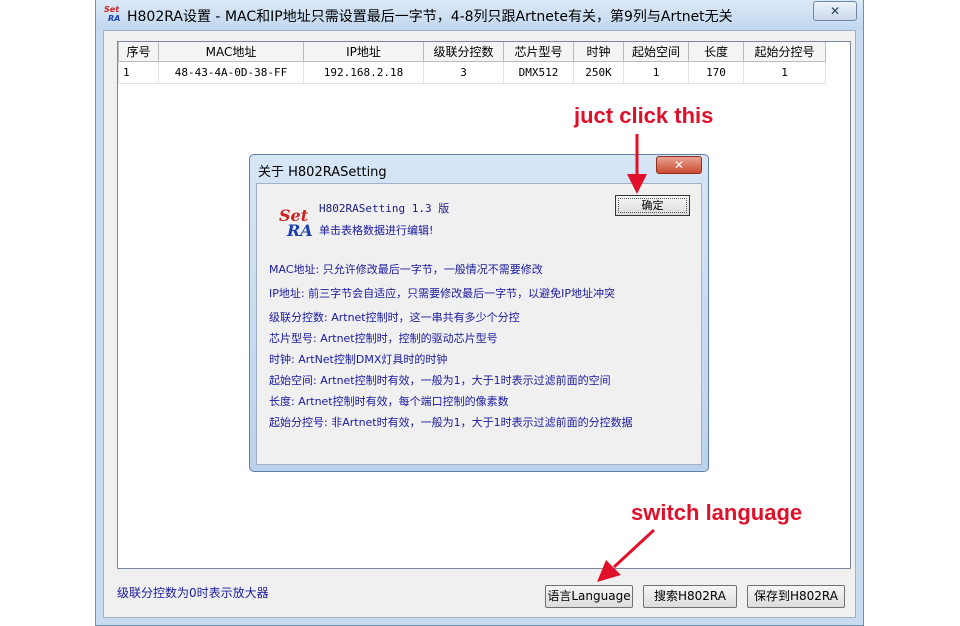 This screenshot has width=960, height=626. Describe the element at coordinates (637, 164) in the screenshot. I see `arrow-to-ok-icon` at that location.